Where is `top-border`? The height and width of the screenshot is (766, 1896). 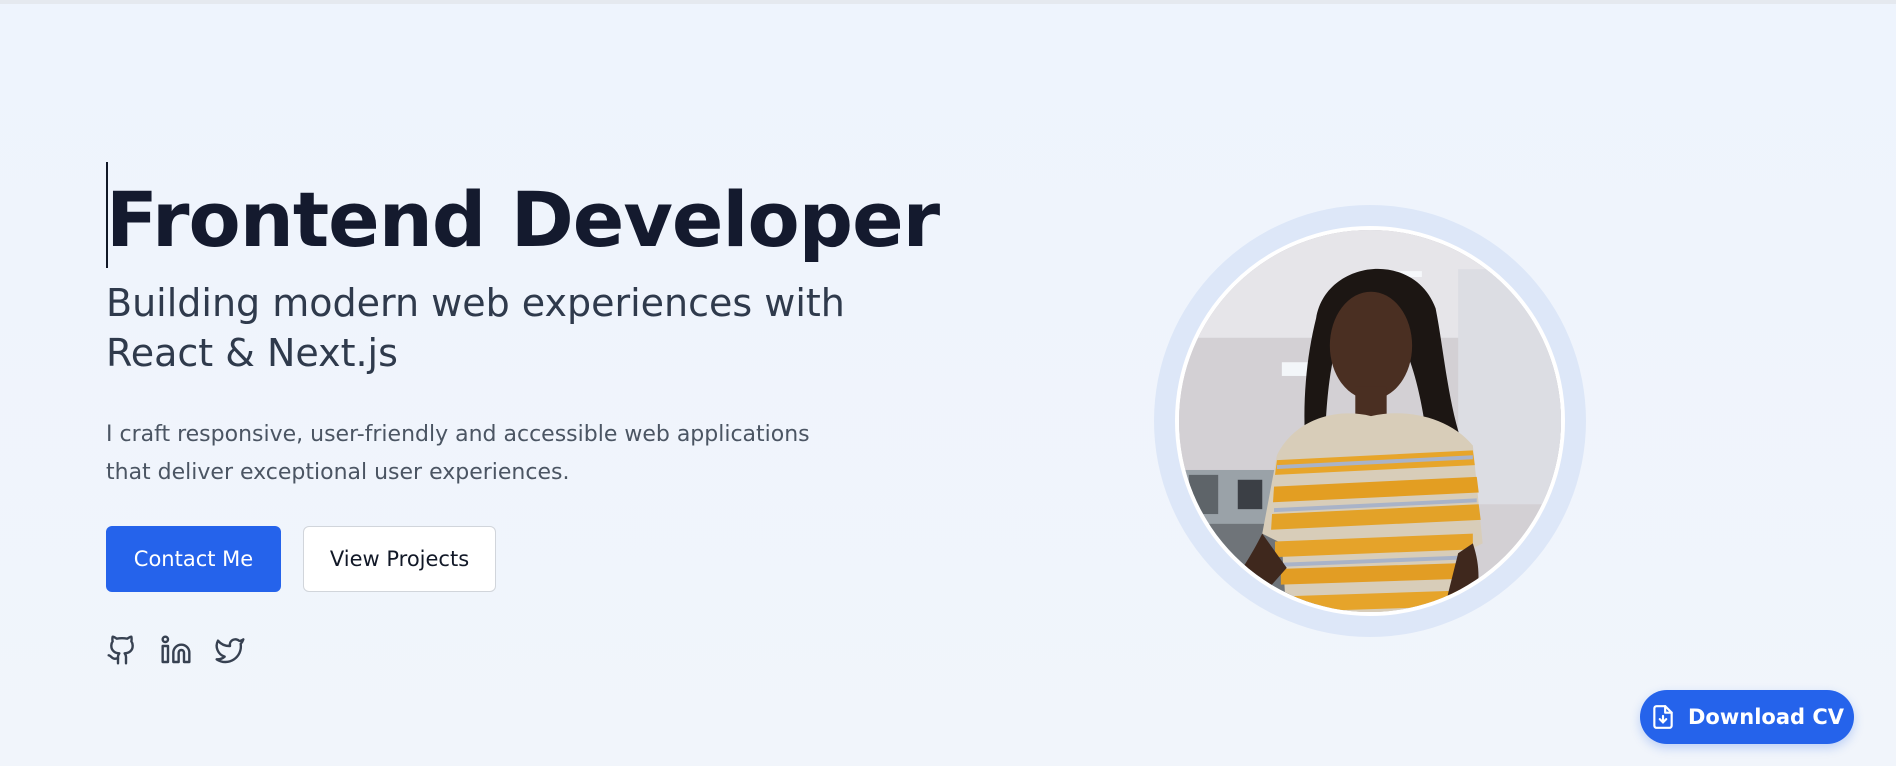
top-border is located at coordinates (948, 2).